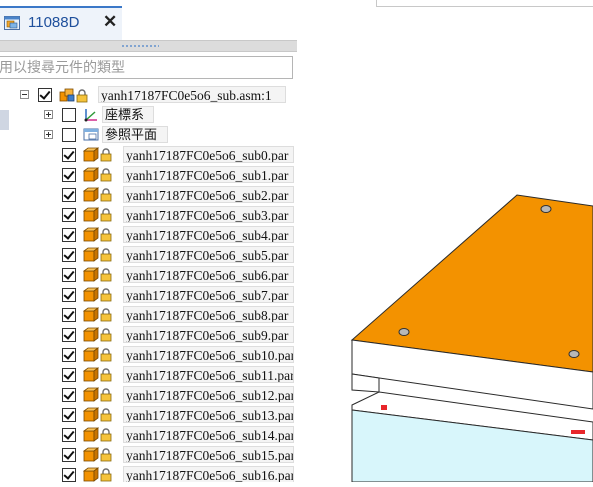 The height and width of the screenshot is (487, 593). I want to click on part-label: yanh17187FC0e5o6_sub9.par, so click(208, 334).